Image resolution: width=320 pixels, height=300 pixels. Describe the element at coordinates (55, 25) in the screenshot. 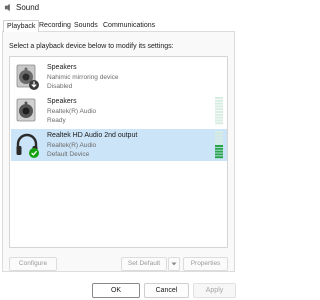

I see `tab-recording: Recording` at that location.